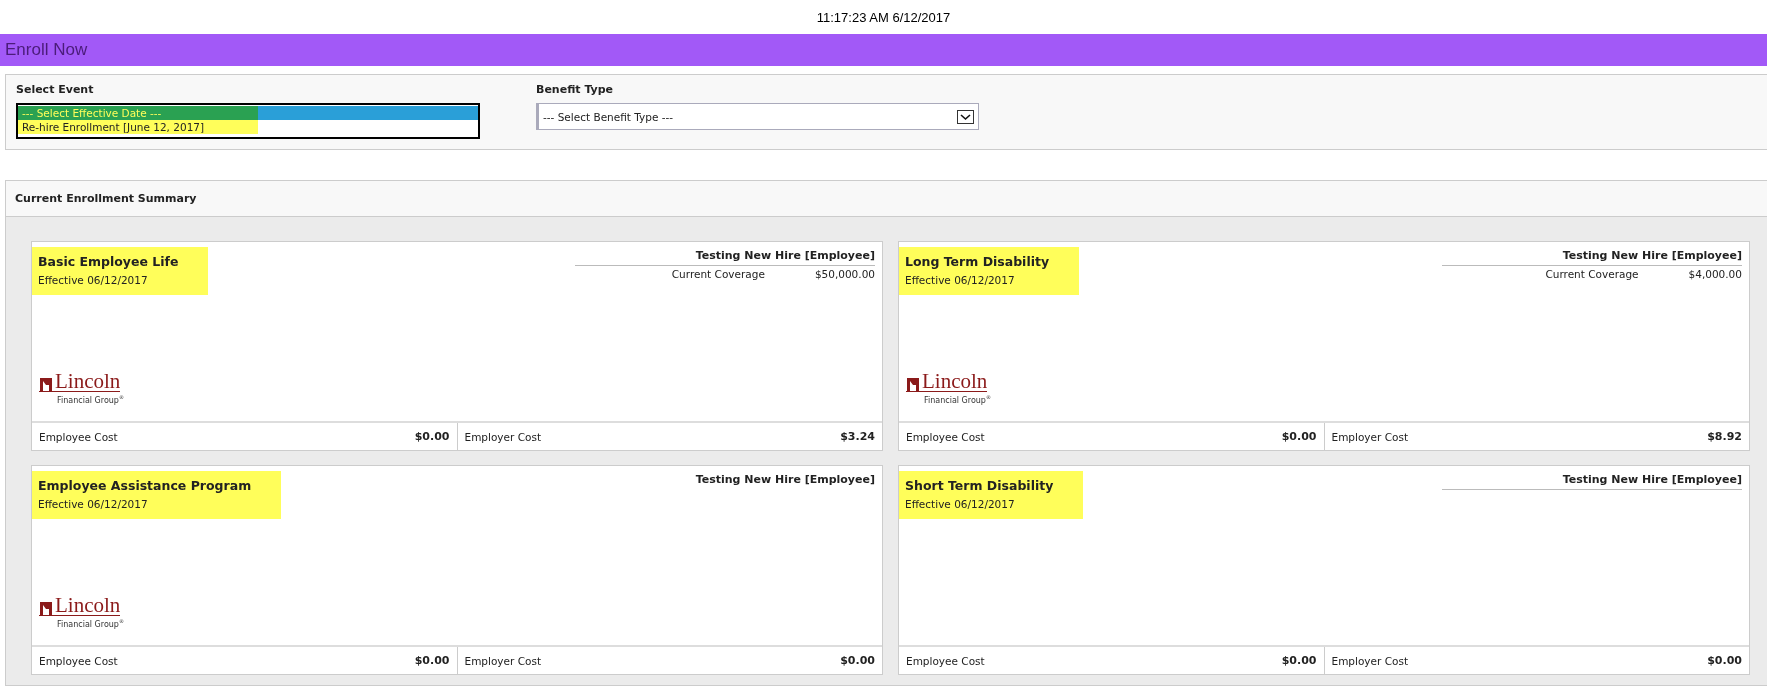 The image size is (1767, 691). What do you see at coordinates (106, 198) in the screenshot?
I see `summary-title: Current Enrollment Summary` at bounding box center [106, 198].